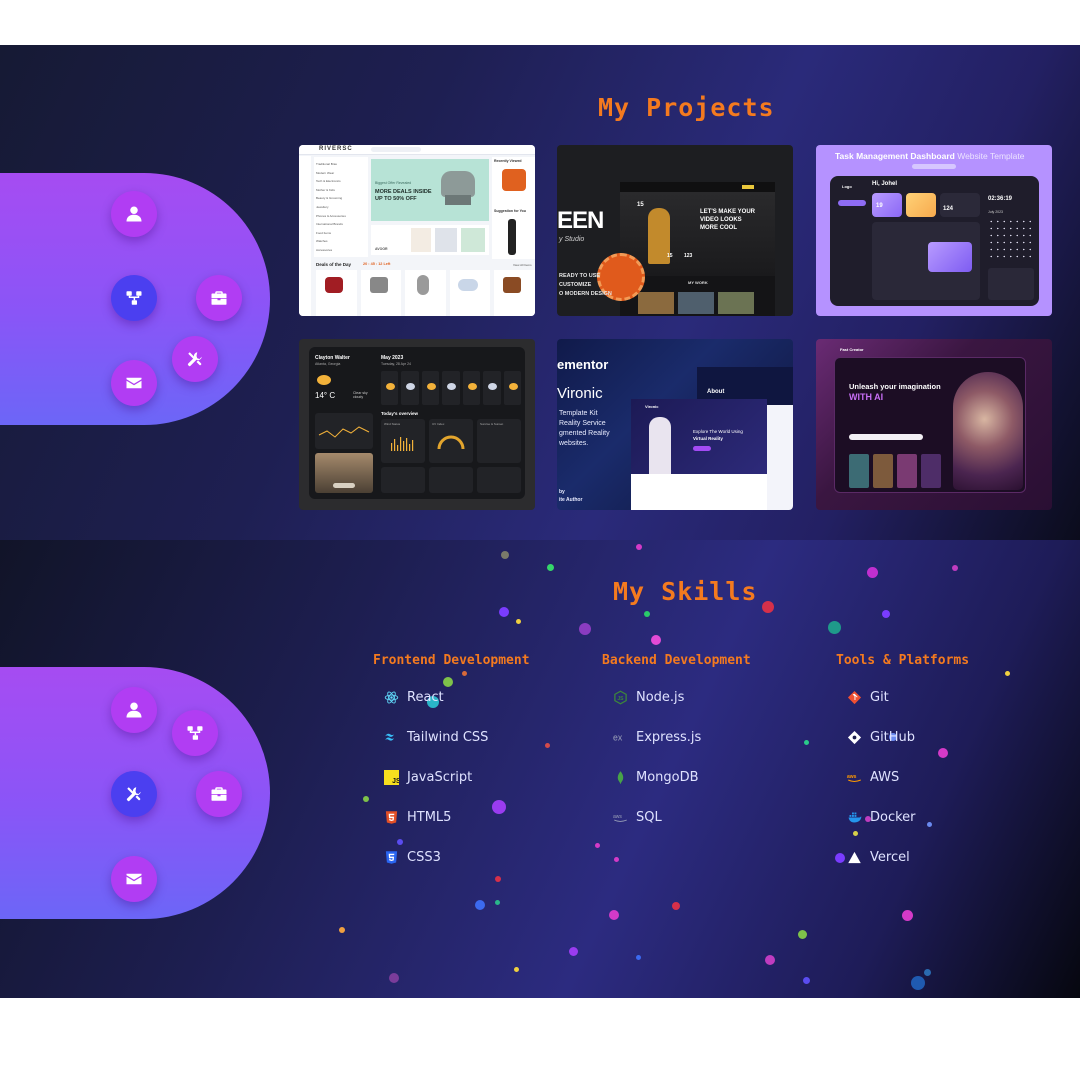 The image size is (1080, 1080). What do you see at coordinates (879, 206) in the screenshot?
I see `task-stat-a: 19` at bounding box center [879, 206].